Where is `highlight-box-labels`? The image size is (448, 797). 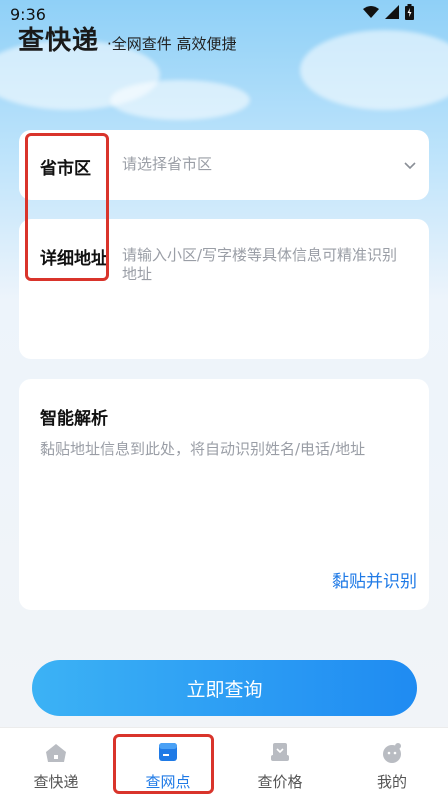
highlight-box-labels is located at coordinates (67, 207).